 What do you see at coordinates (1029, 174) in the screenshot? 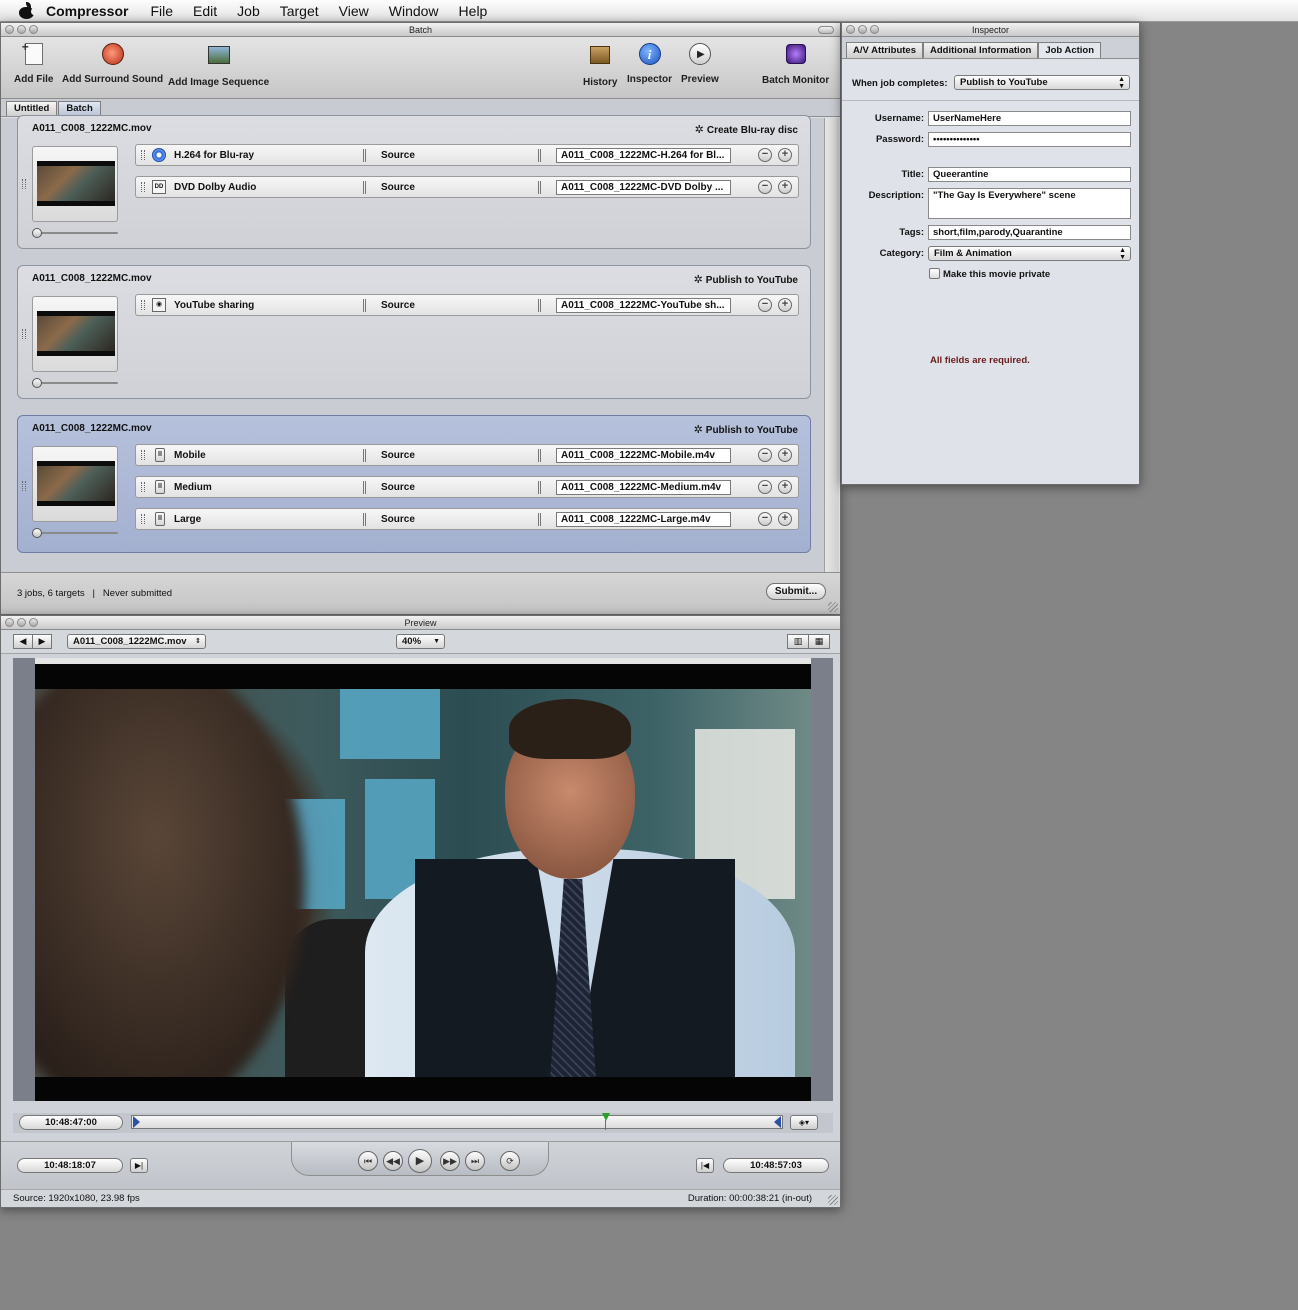
I see `title-field: Queerantine` at bounding box center [1029, 174].